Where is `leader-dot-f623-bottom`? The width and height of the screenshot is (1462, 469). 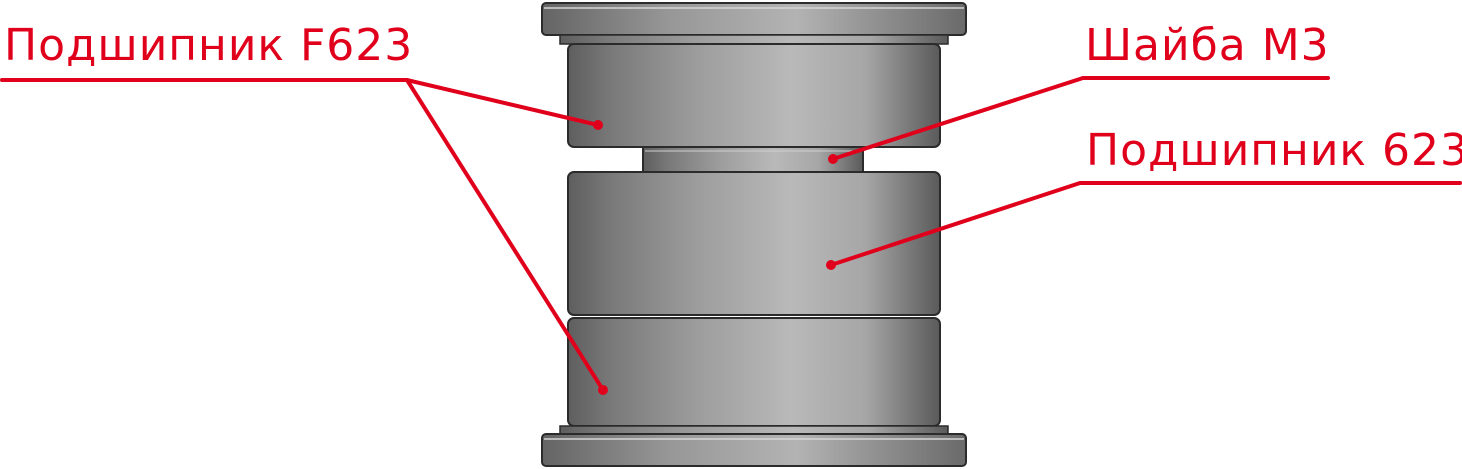 leader-dot-f623-bottom is located at coordinates (603, 390).